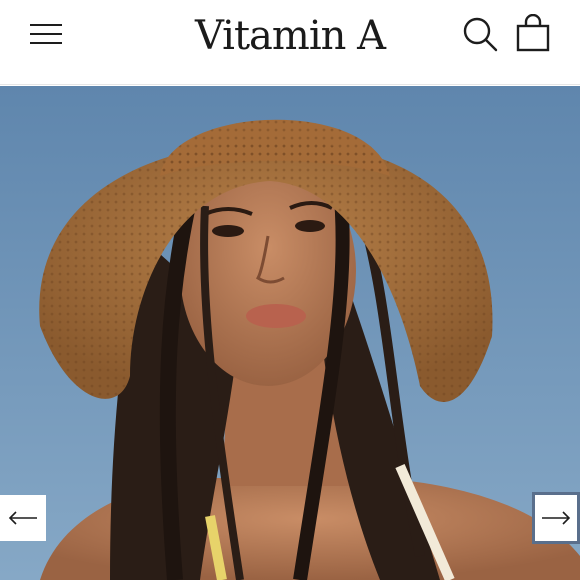 The height and width of the screenshot is (580, 580). I want to click on shopping-bag-icon, so click(533, 32).